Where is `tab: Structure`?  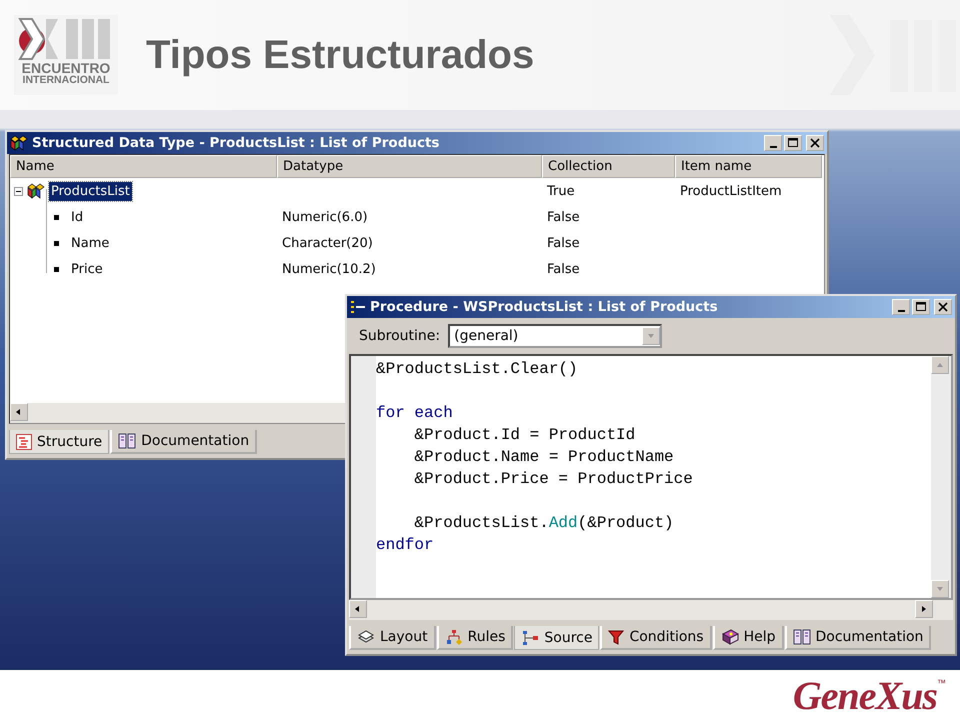
tab: Structure is located at coordinates (59, 442).